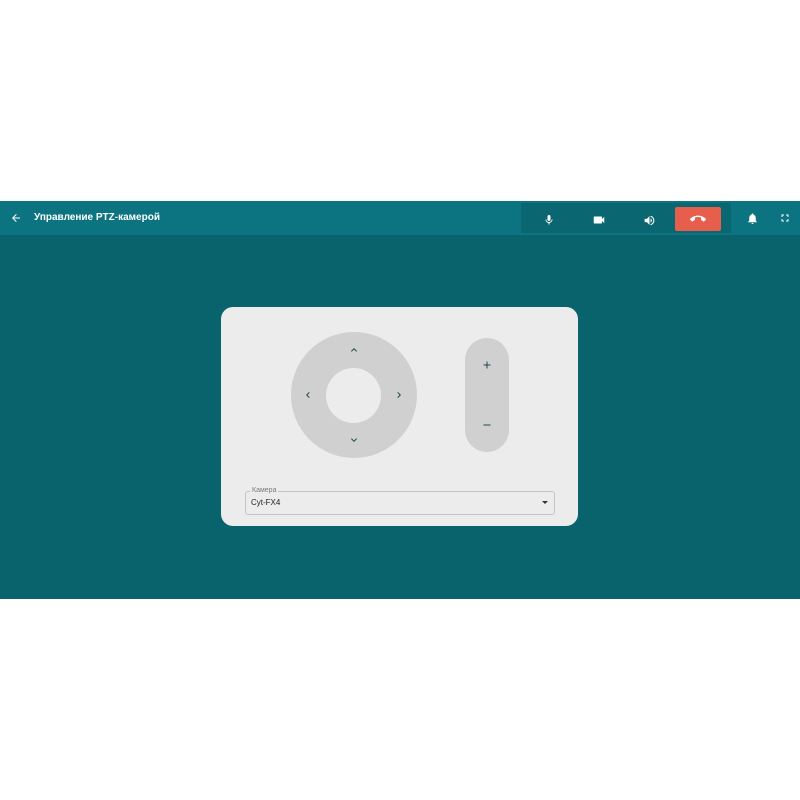 The image size is (800, 800). I want to click on pan-left-button, so click(308, 395).